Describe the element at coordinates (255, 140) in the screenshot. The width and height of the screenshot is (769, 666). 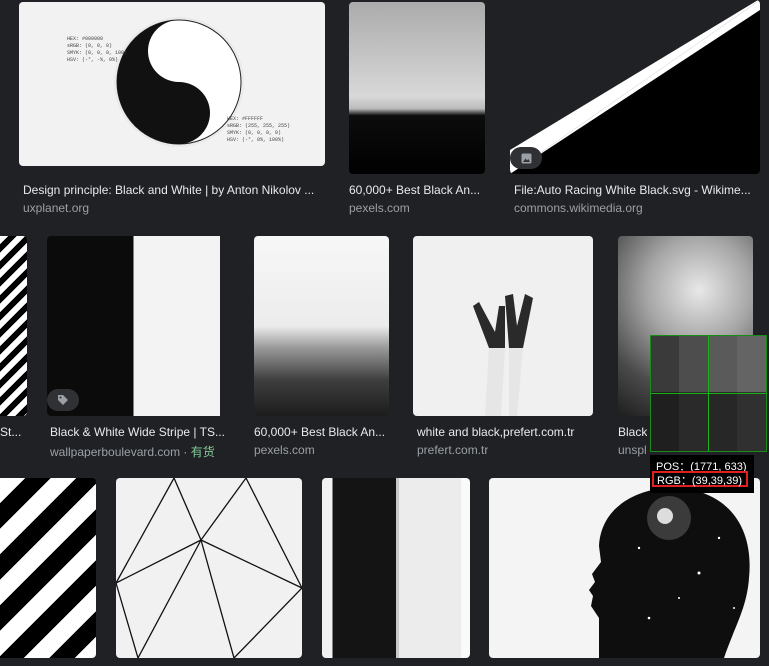
I see `note-white-4: HSV: (-°, 0%, 100%)` at that location.